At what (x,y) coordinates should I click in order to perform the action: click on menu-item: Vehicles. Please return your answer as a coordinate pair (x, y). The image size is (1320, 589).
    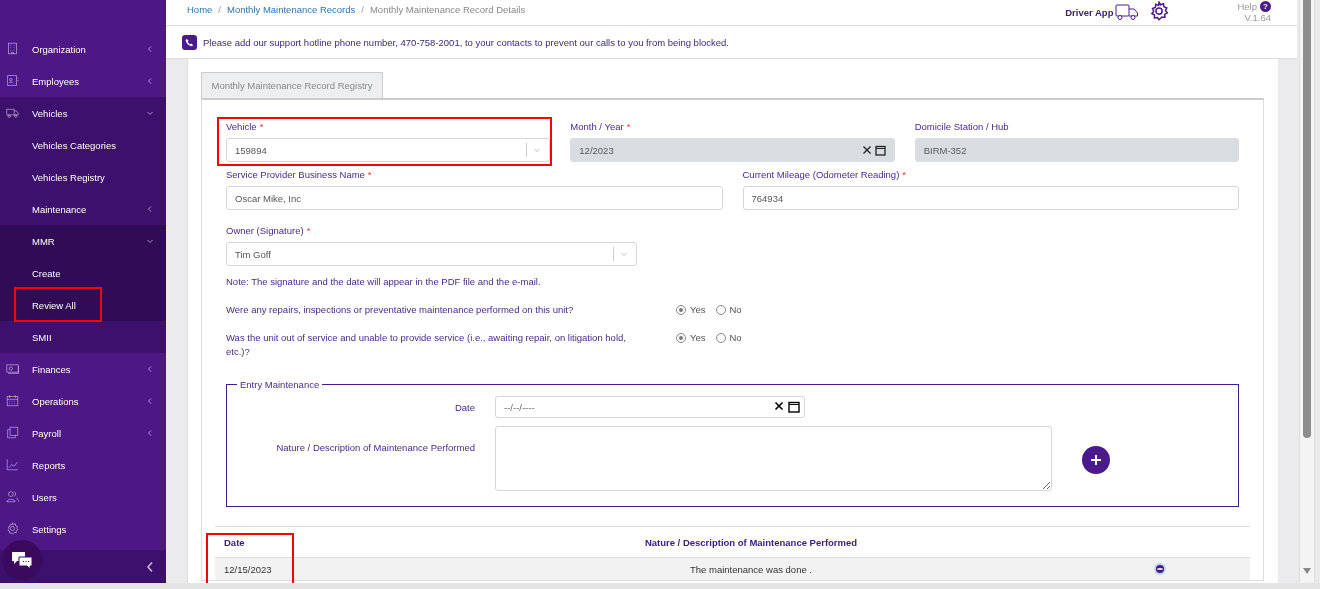
    Looking at the image, I should click on (83, 113).